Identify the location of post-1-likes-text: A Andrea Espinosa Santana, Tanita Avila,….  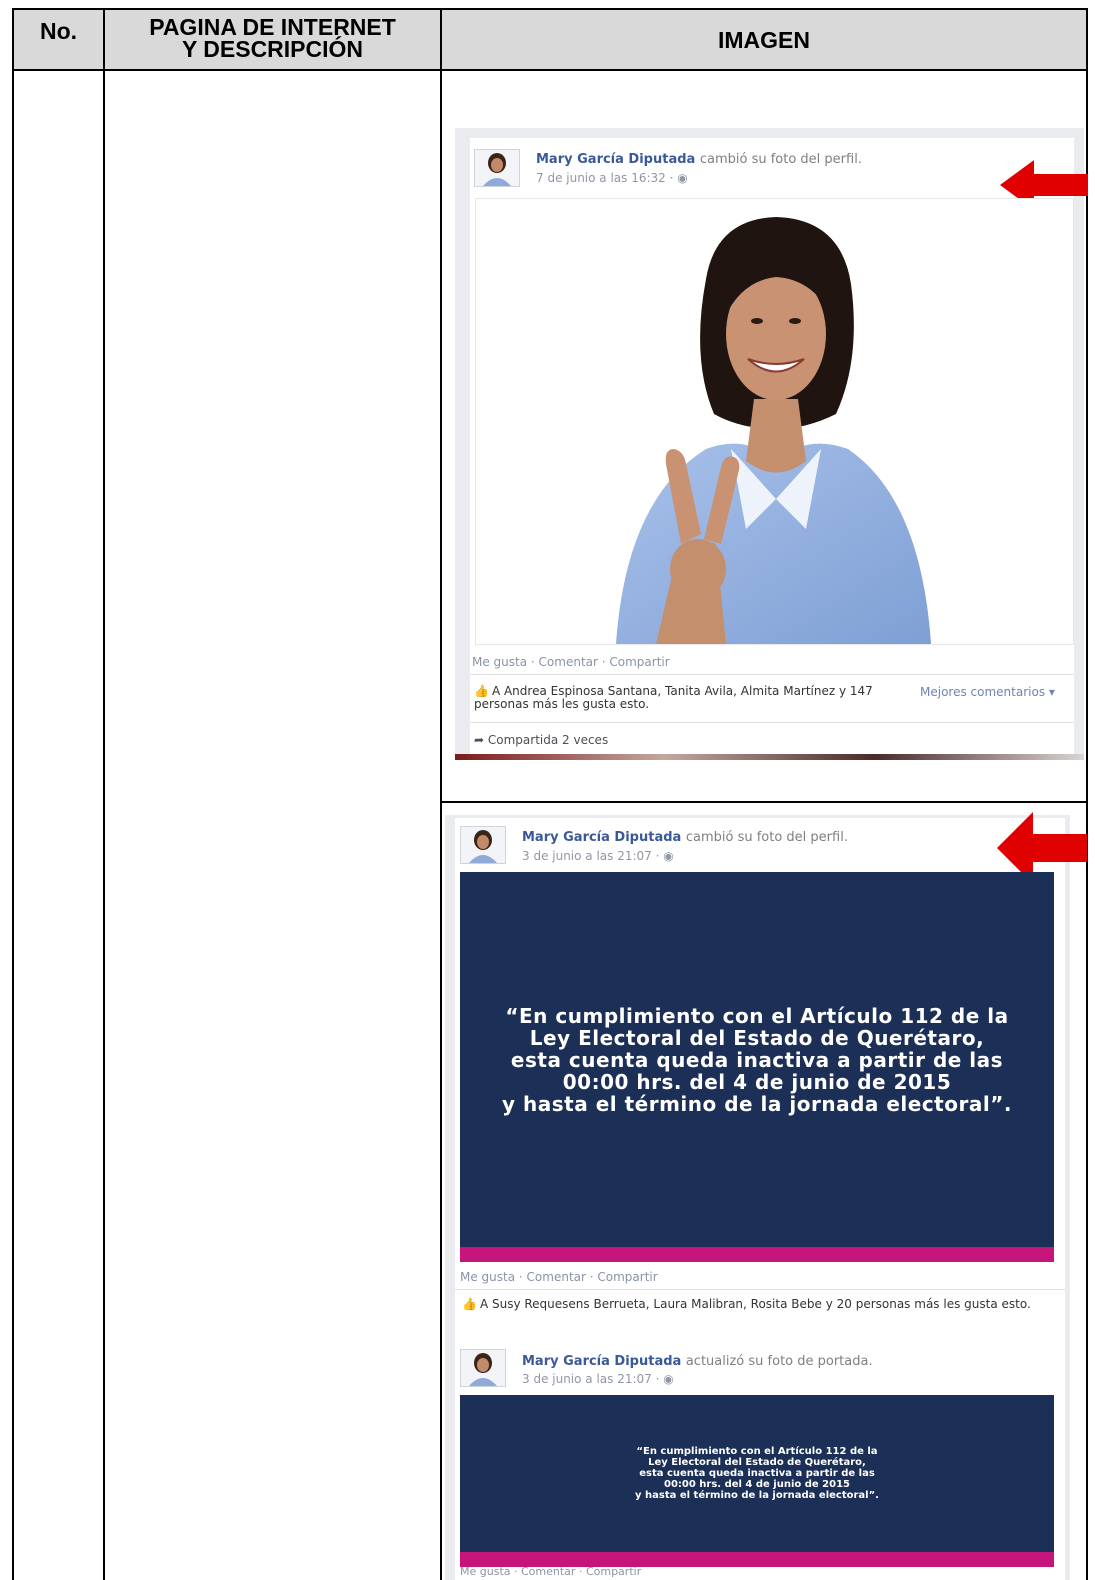
(673, 697).